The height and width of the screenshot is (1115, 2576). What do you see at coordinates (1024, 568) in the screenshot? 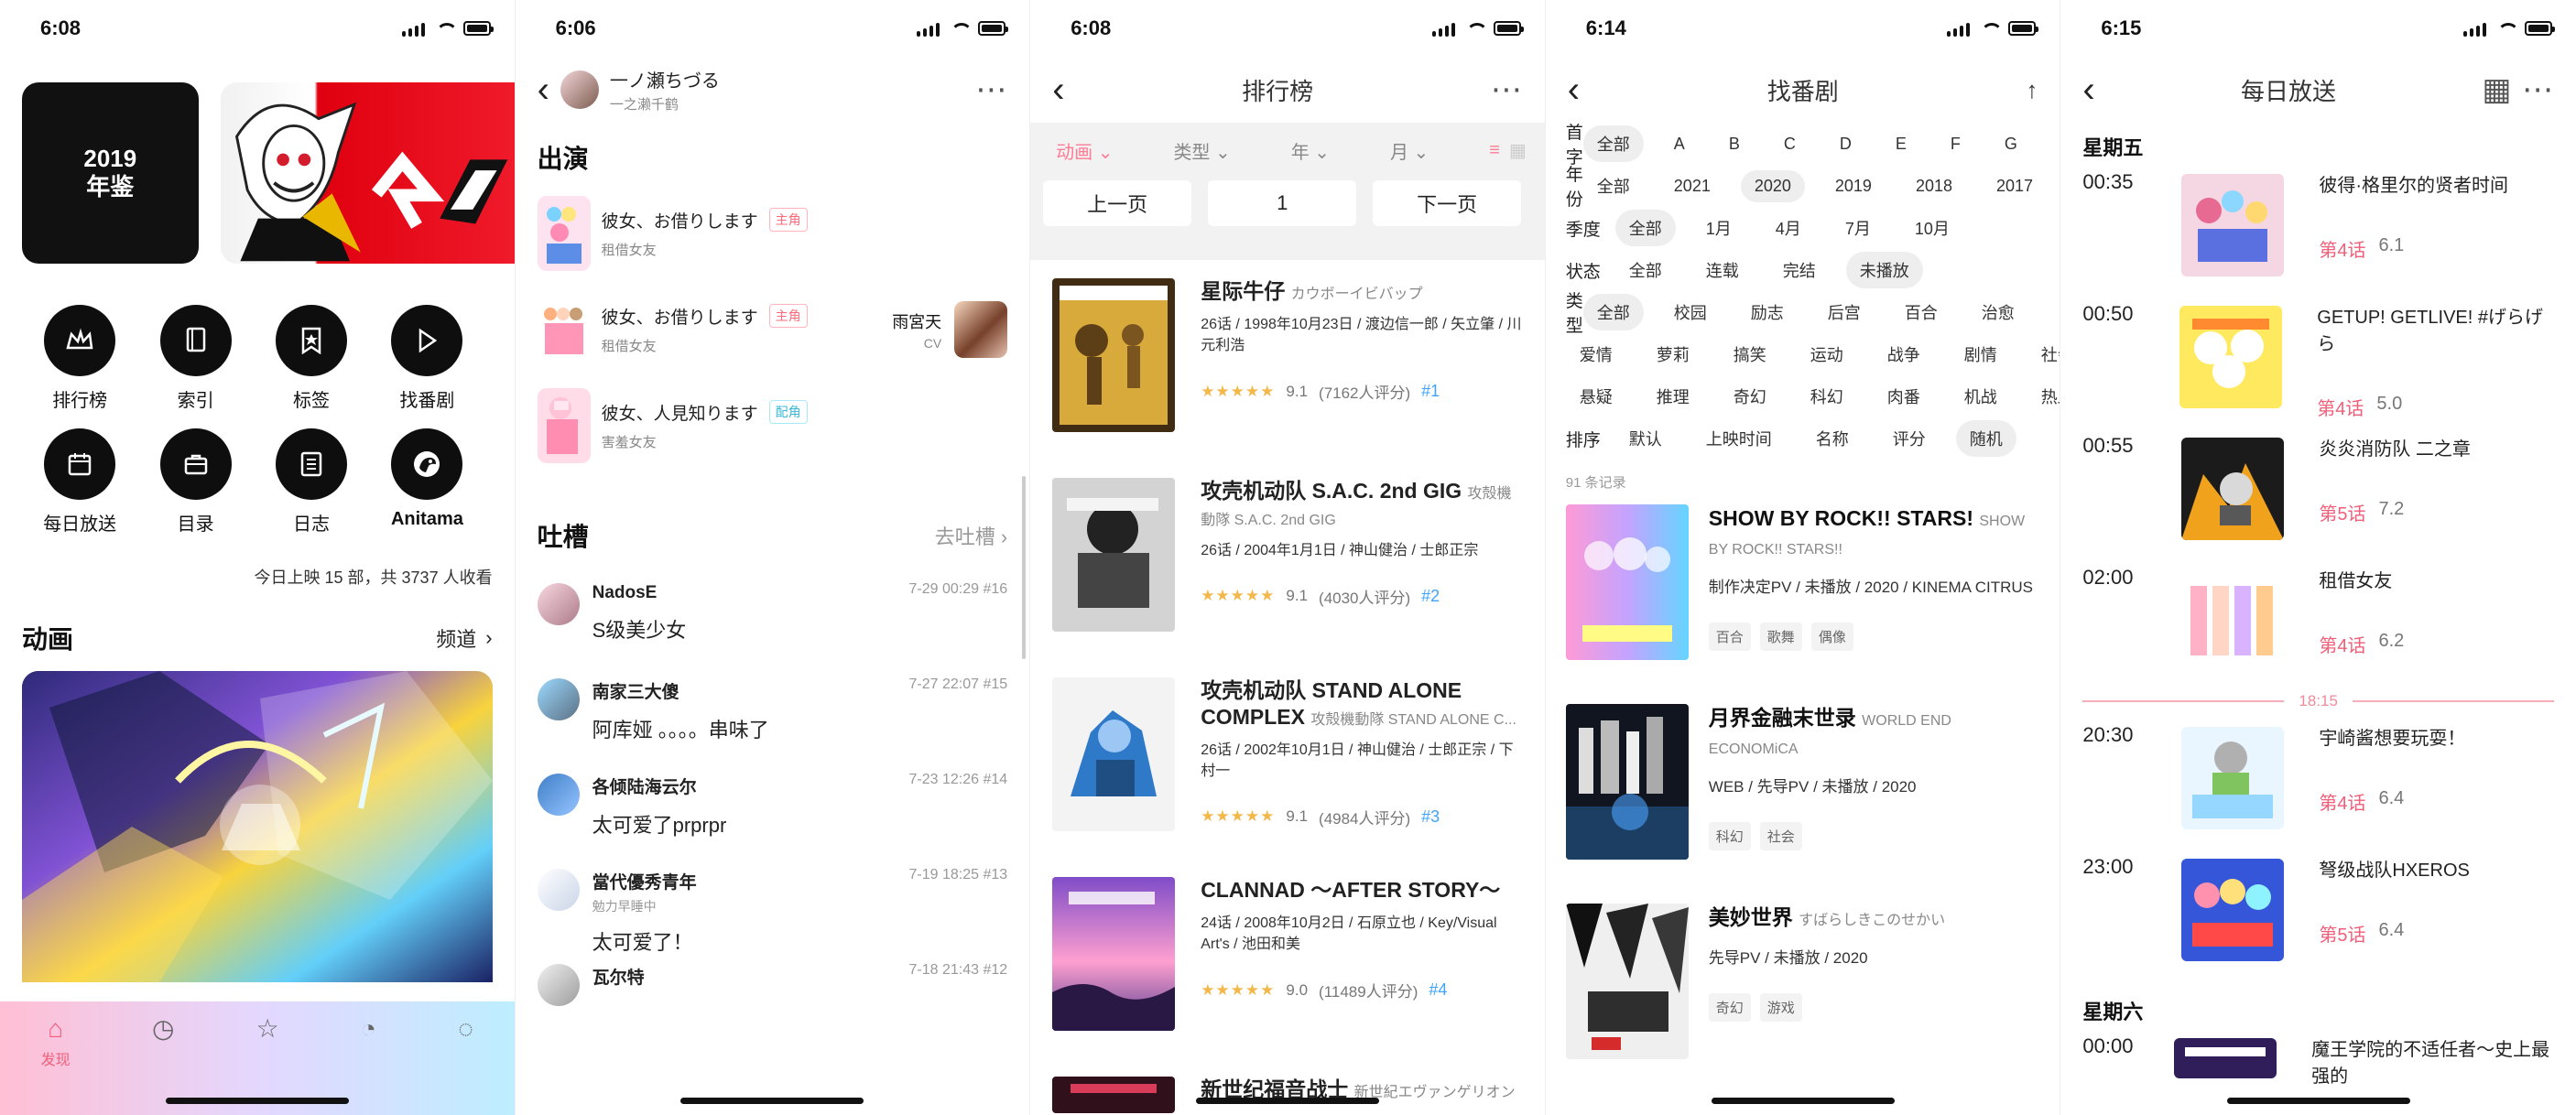
I see `scrollbar` at bounding box center [1024, 568].